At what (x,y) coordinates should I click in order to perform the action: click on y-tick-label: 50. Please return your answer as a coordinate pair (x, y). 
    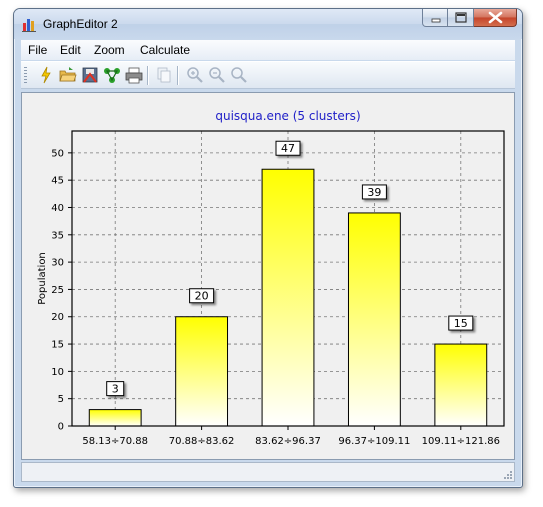
    Looking at the image, I should click on (57, 153).